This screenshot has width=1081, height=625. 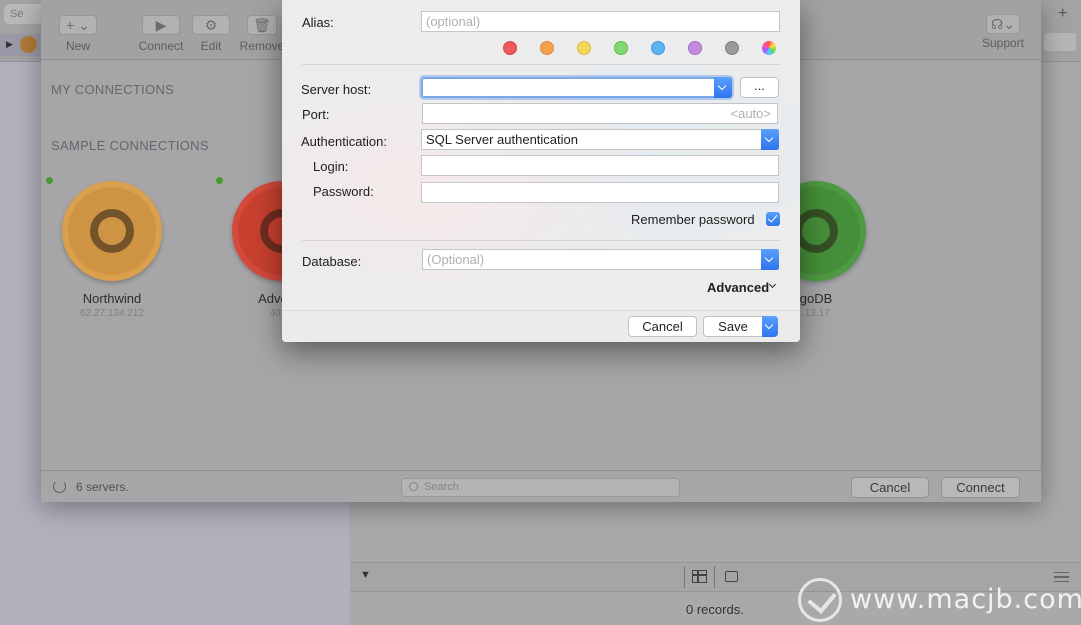 I want to click on connection-card-northwind: Northwind 62.27.134.212, so click(x=109, y=247).